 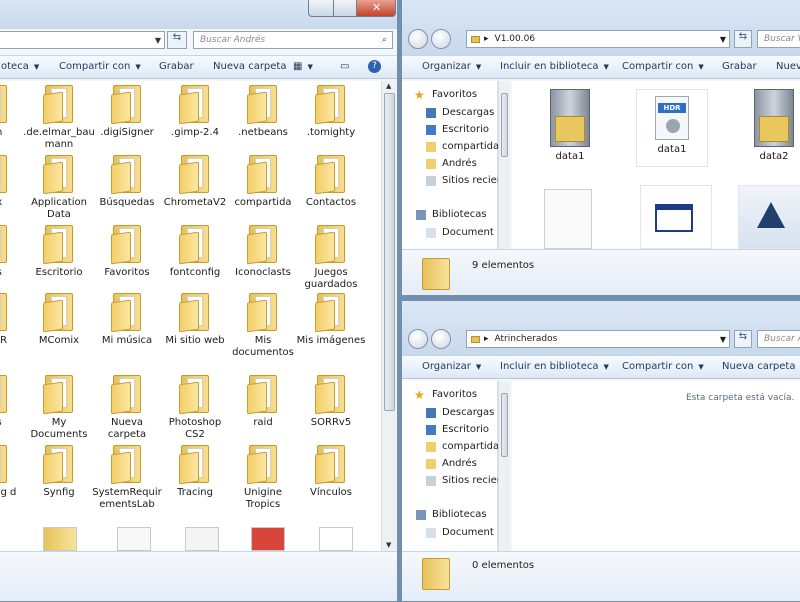 I want to click on folder-item: .netbeans, so click(x=263, y=112).